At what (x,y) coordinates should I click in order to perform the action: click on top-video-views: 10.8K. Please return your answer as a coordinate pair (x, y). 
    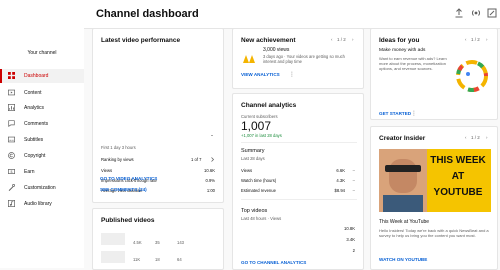
    Looking at the image, I should click on (349, 228).